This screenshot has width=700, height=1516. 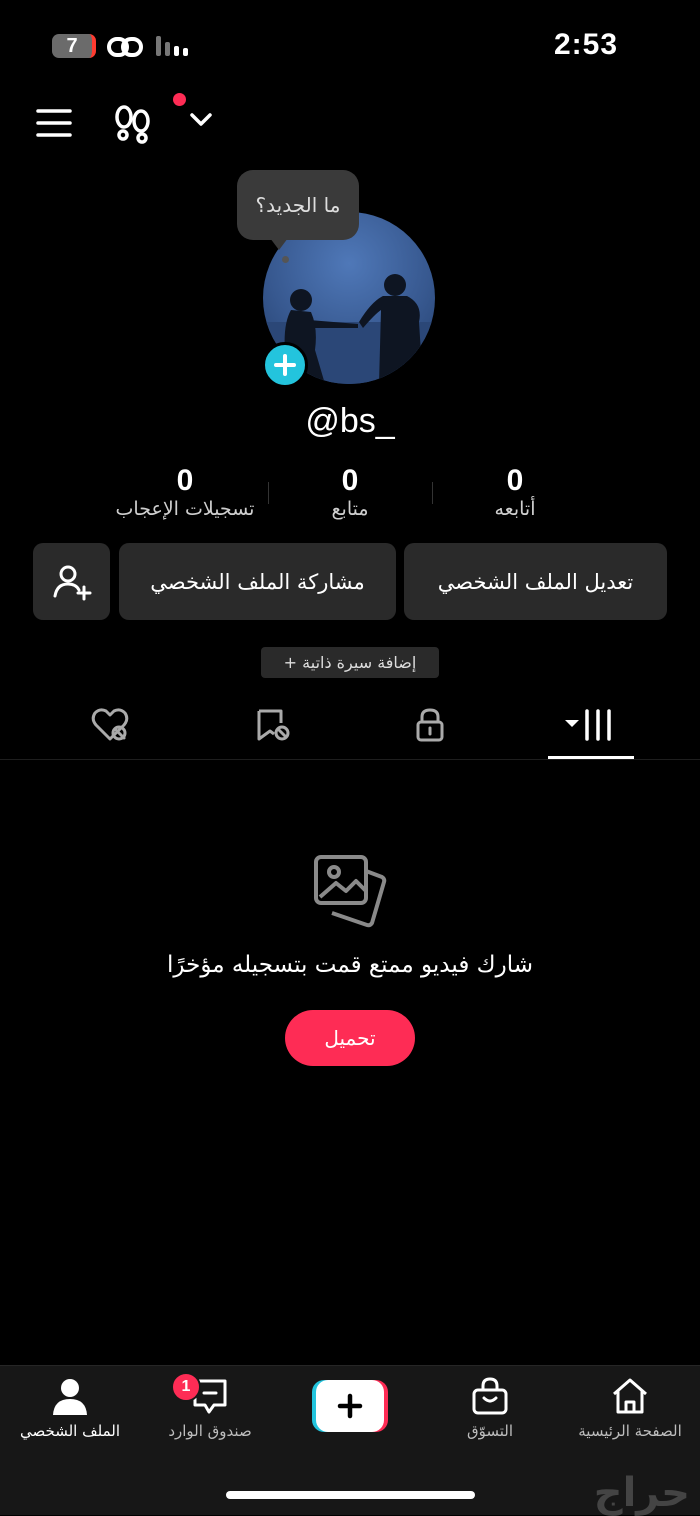 I want to click on notification-dot, so click(x=179, y=99).